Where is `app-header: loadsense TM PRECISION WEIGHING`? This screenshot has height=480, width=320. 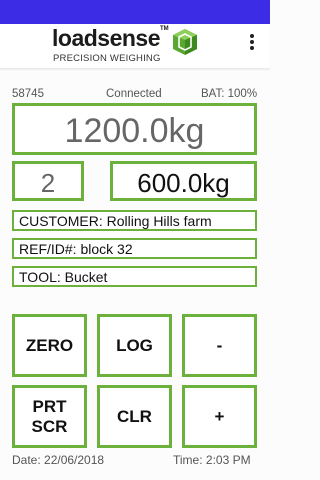
app-header: loadsense TM PRECISION WEIGHING is located at coordinates (135, 46).